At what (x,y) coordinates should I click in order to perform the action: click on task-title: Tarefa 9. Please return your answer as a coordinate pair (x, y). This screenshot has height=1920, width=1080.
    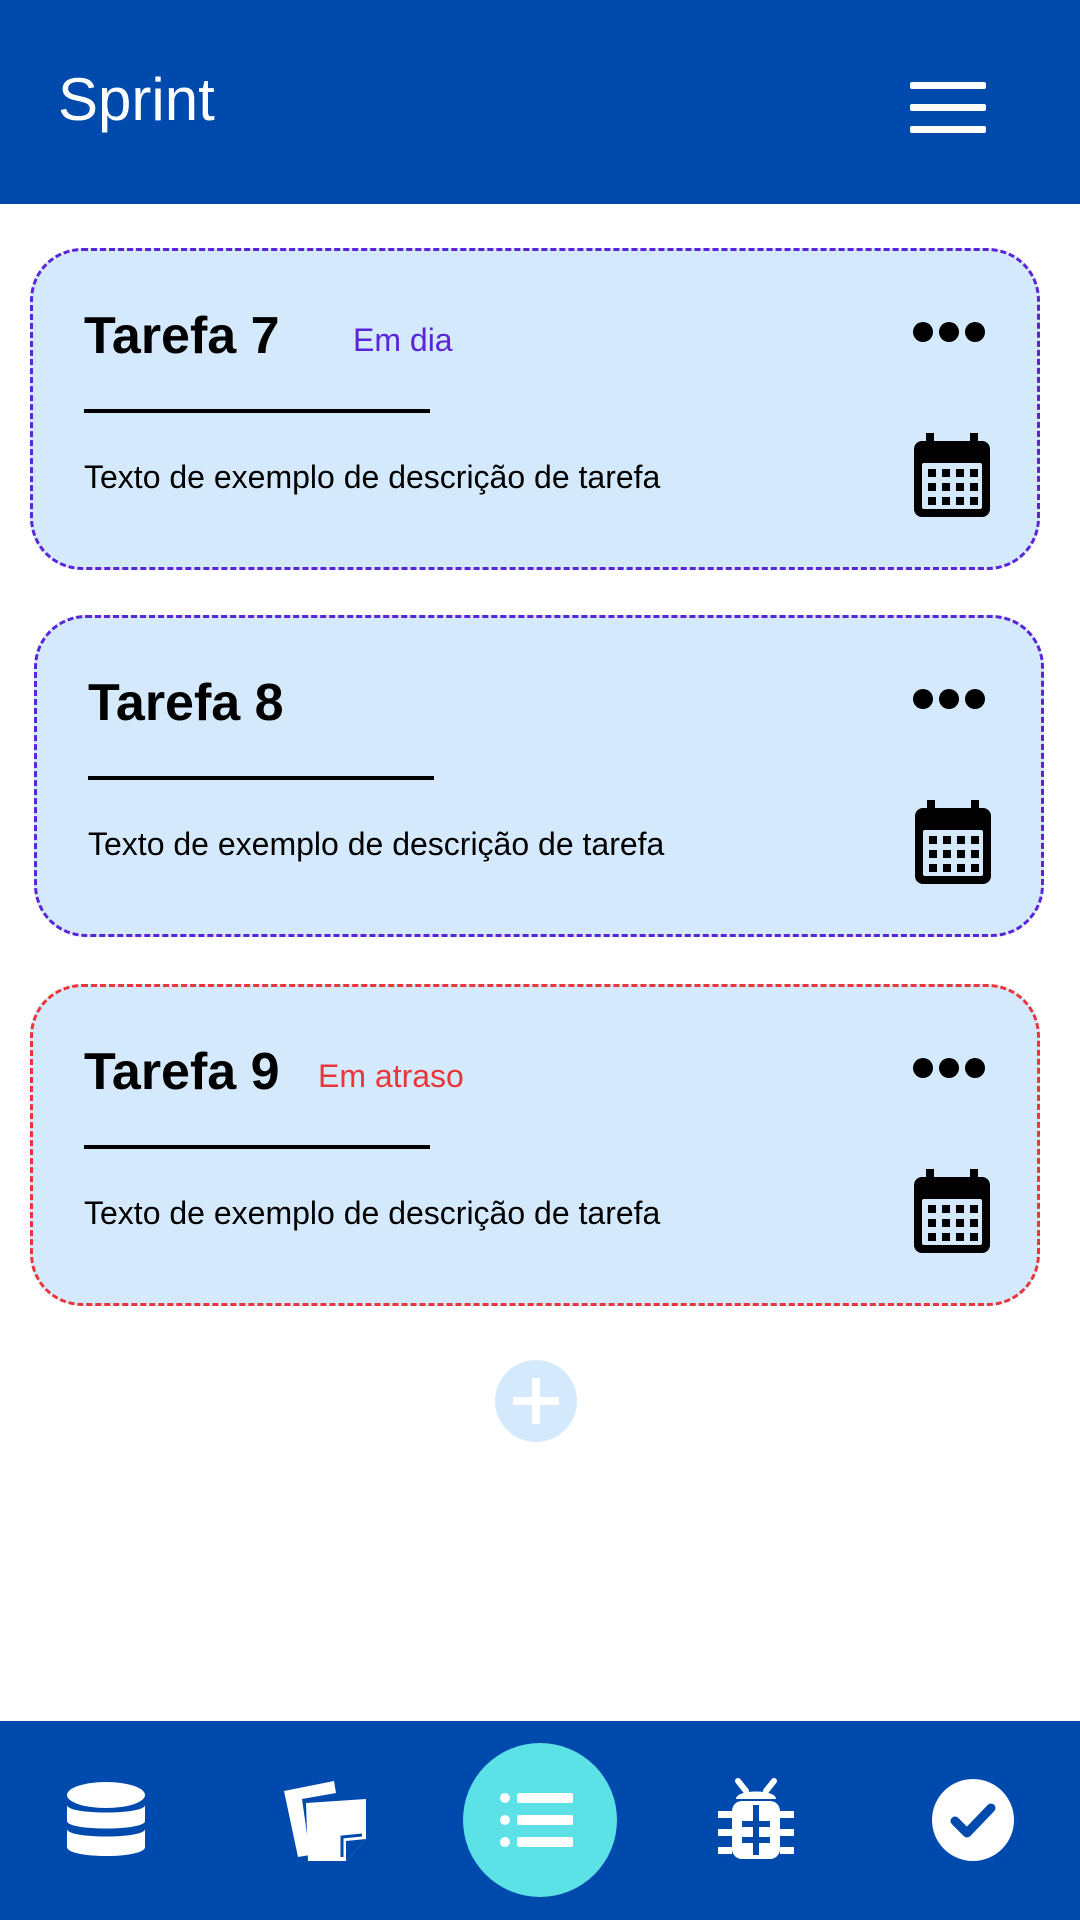
    Looking at the image, I should click on (182, 1072).